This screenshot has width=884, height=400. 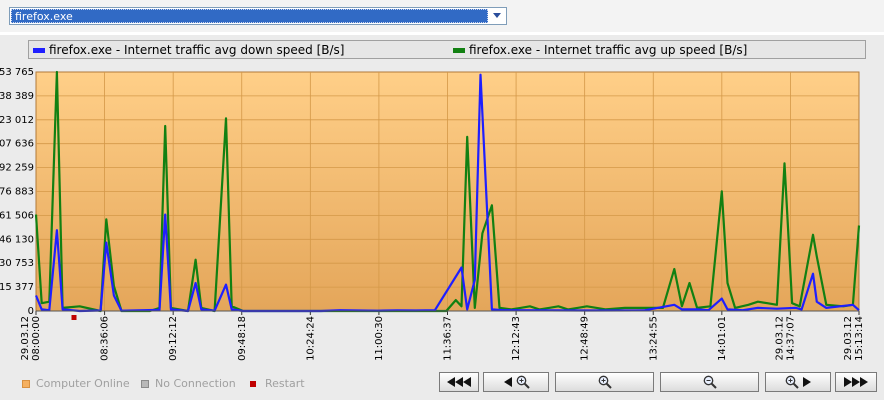 I want to click on x-tick-label: 29.03.1214:37:07, so click(x=785, y=338).